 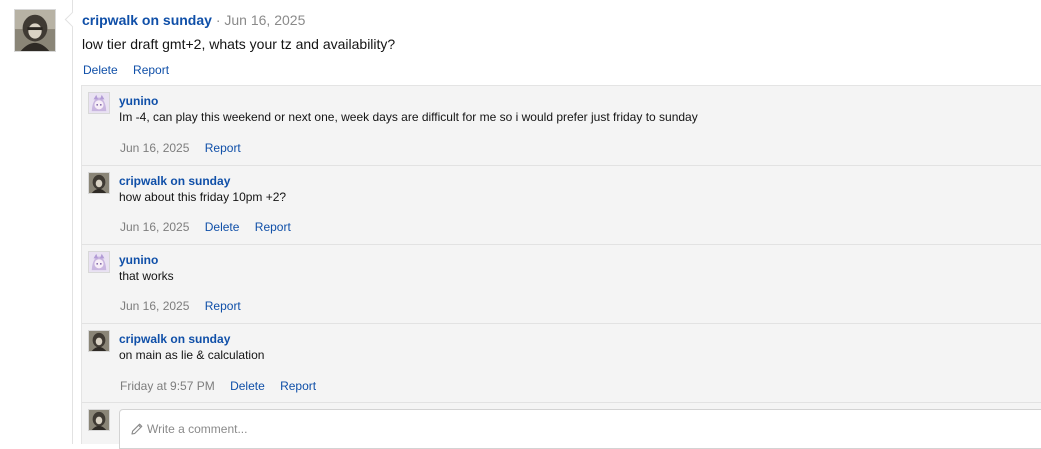 I want to click on comment-composer, so click(x=561, y=426).